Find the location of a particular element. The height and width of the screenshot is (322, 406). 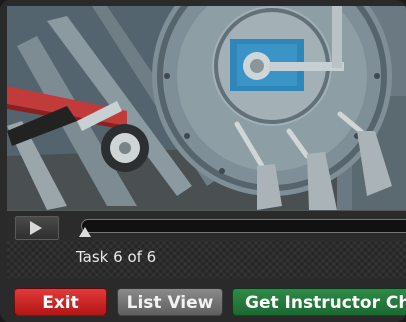

task-counter: Task 6 of 6 is located at coordinates (116, 257).